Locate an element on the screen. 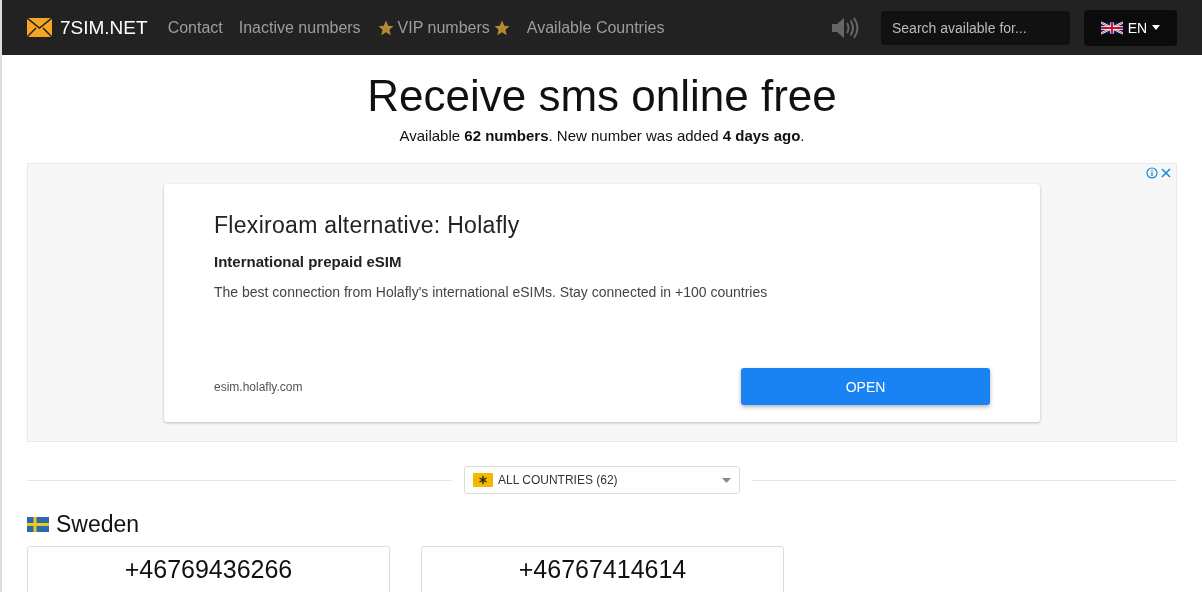 This screenshot has width=1202, height=592. ad-description: The best connection from Holafly's international eSIMs. Stay connected in +100 countries is located at coordinates (491, 292).